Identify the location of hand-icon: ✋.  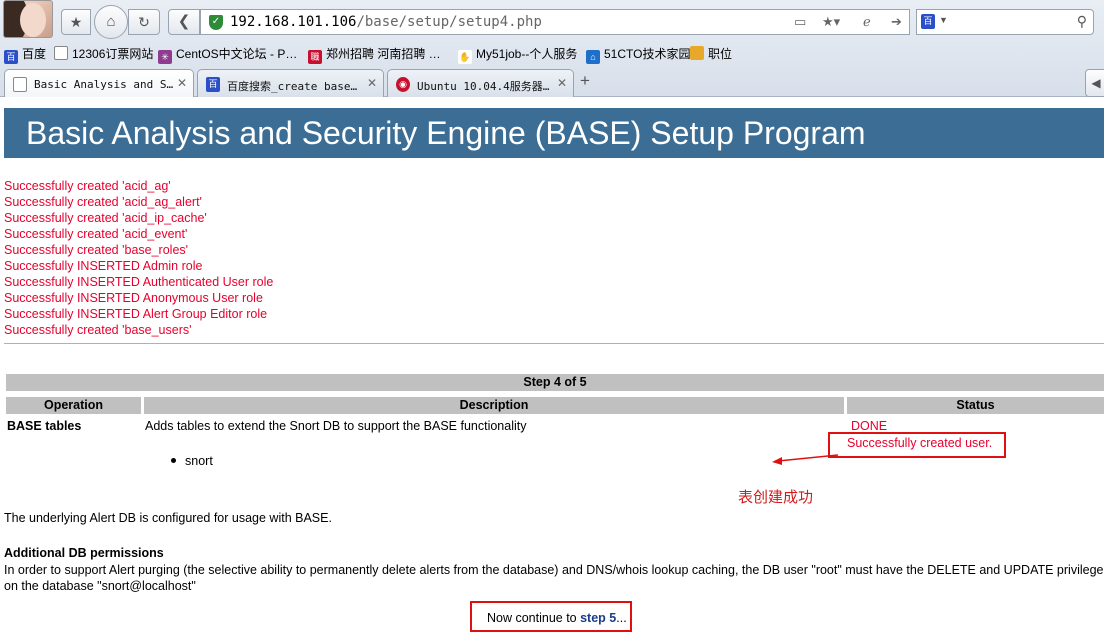
(465, 57).